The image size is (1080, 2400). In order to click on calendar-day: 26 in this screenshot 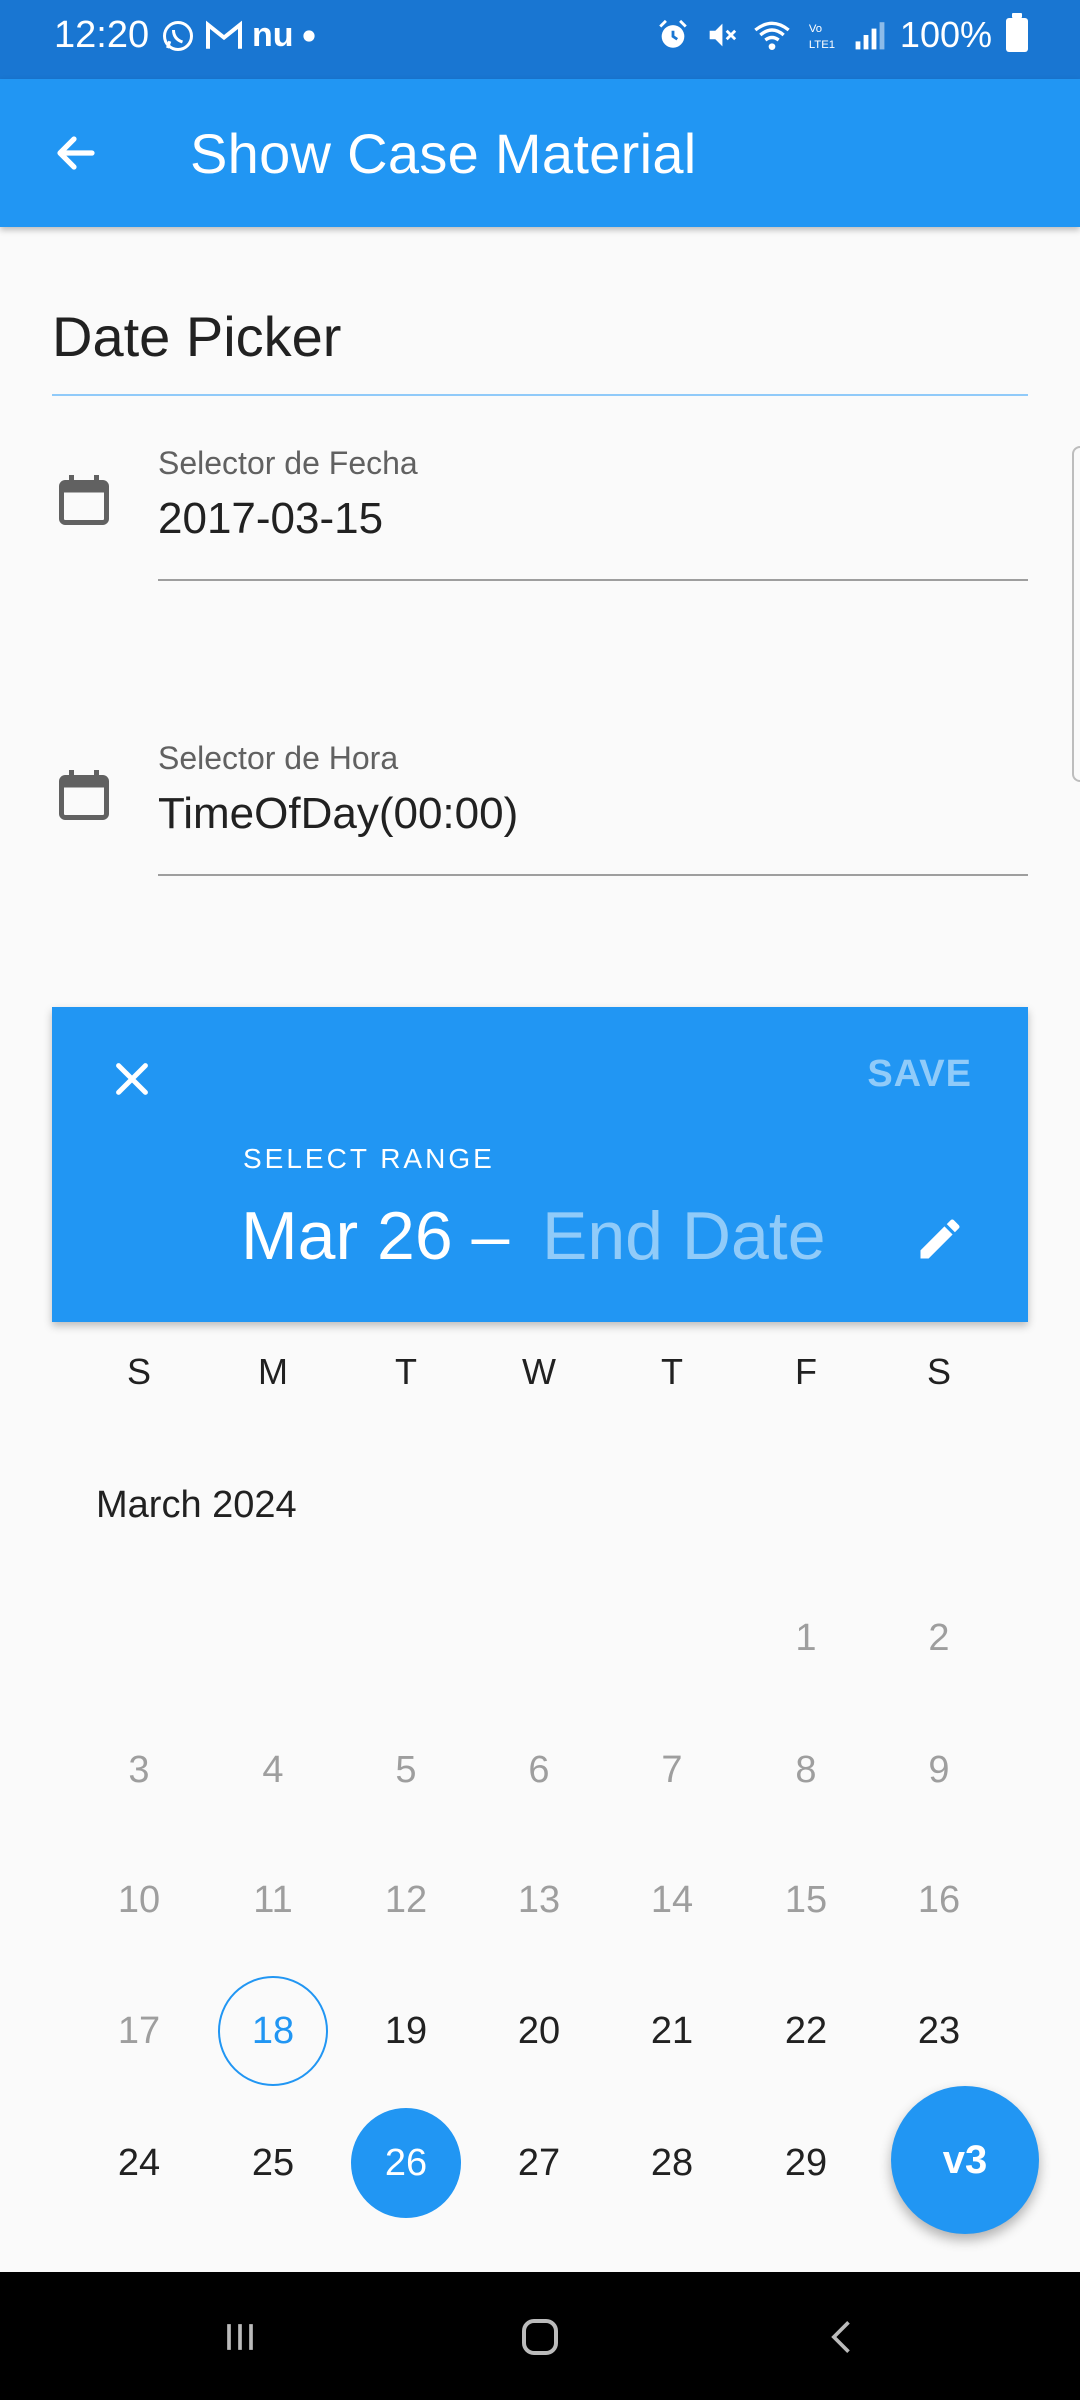, I will do `click(406, 2163)`.